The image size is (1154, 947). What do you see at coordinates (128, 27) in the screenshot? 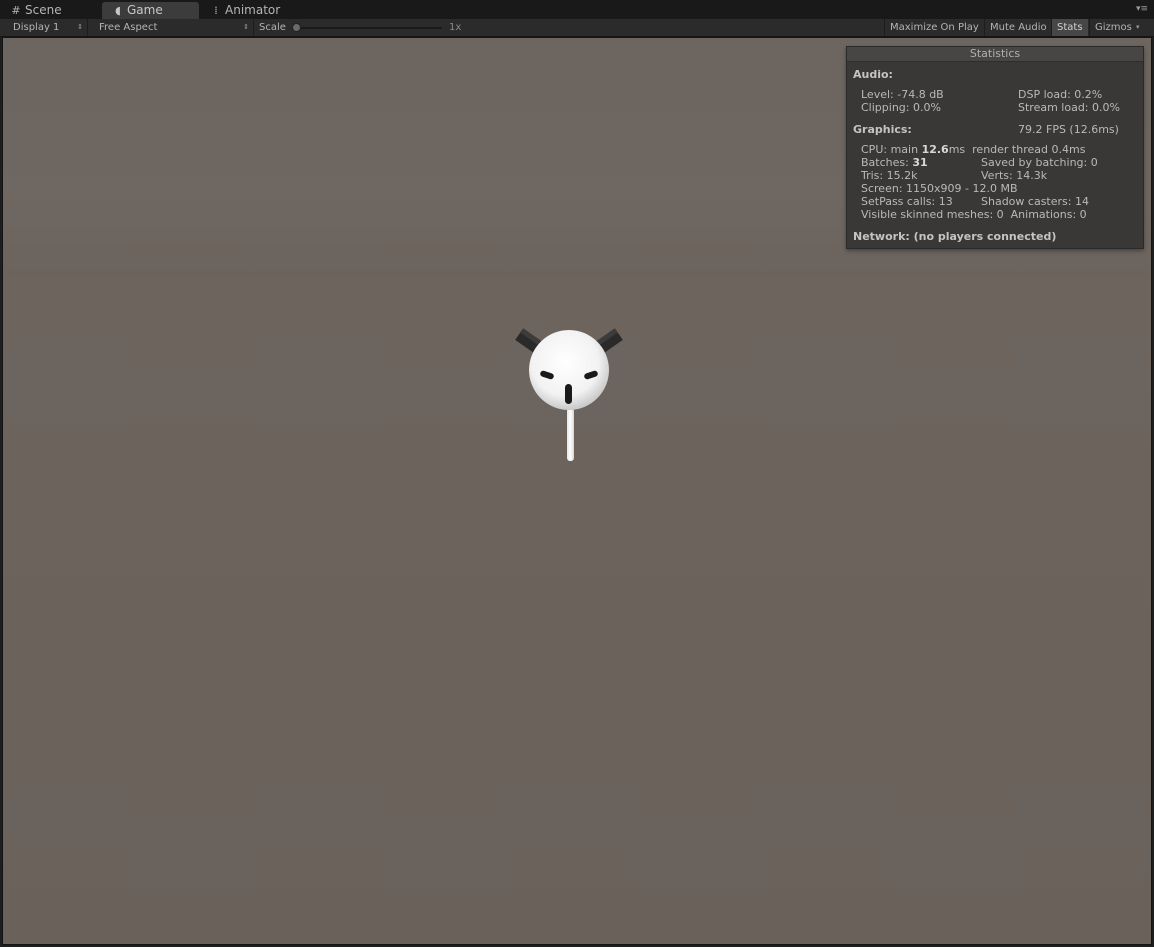
I see `aspect-dropdown-label: Free Aspect` at bounding box center [128, 27].